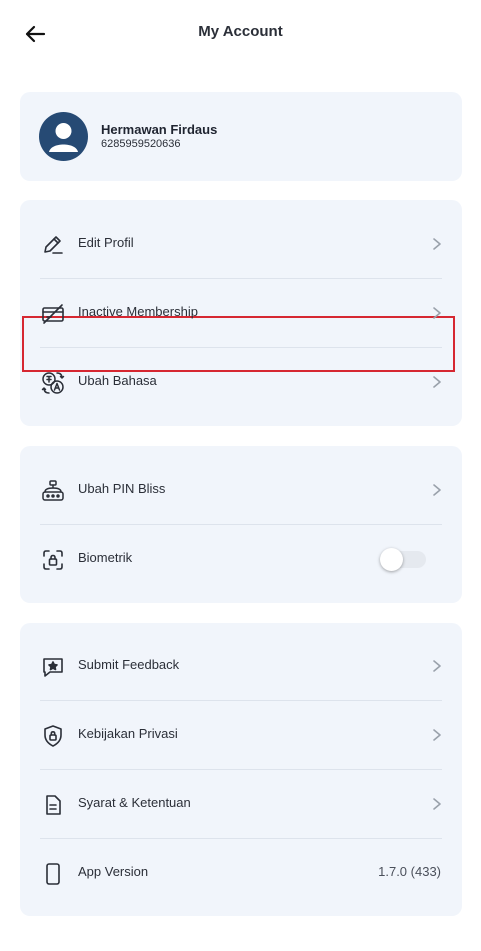 This screenshot has height=951, width=481. Describe the element at coordinates (241, 382) in the screenshot. I see `menu-item-ubah-bahasa: Ubah Bahasa` at that location.